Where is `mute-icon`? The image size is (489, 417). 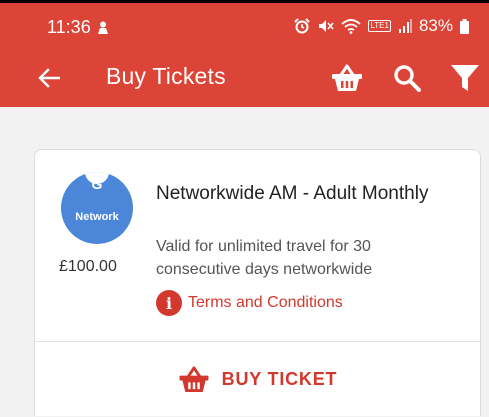
mute-icon is located at coordinates (327, 26).